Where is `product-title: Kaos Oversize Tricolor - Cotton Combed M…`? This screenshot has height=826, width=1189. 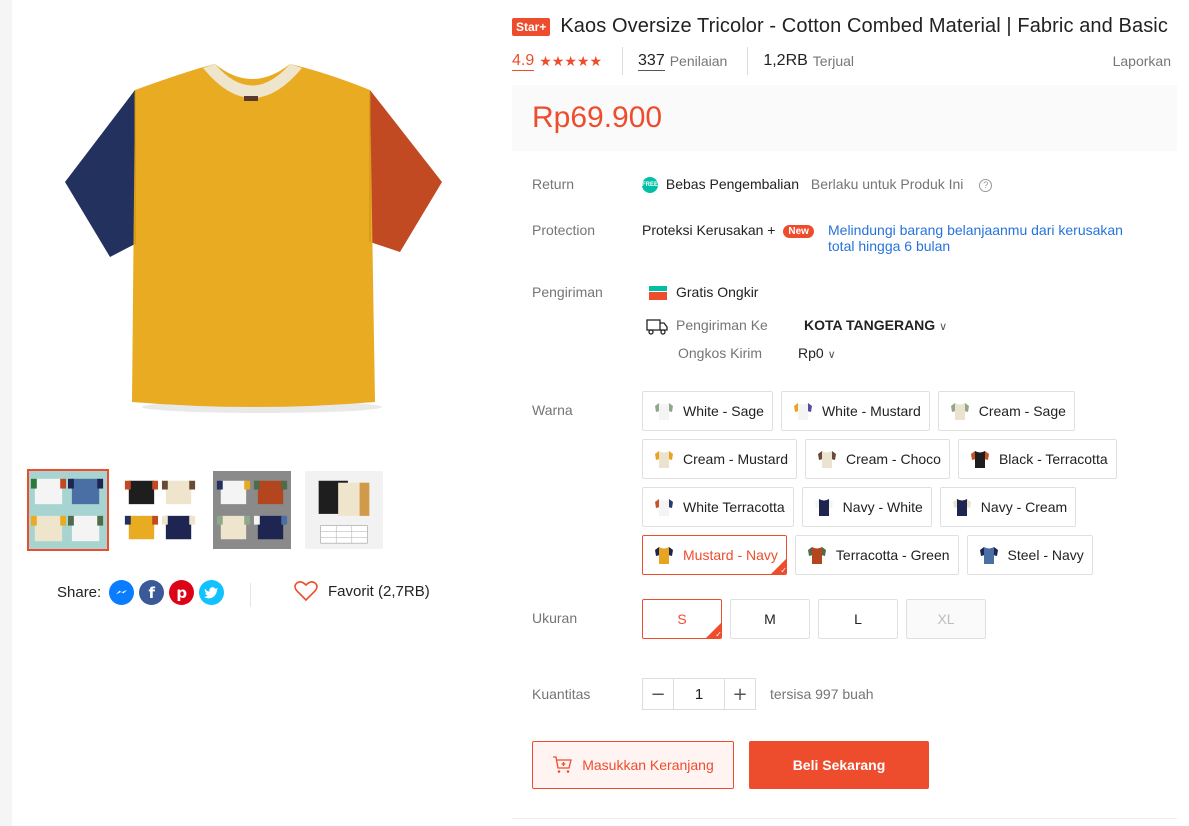
product-title: Kaos Oversize Tricolor - Cotton Combed M… is located at coordinates (864, 26).